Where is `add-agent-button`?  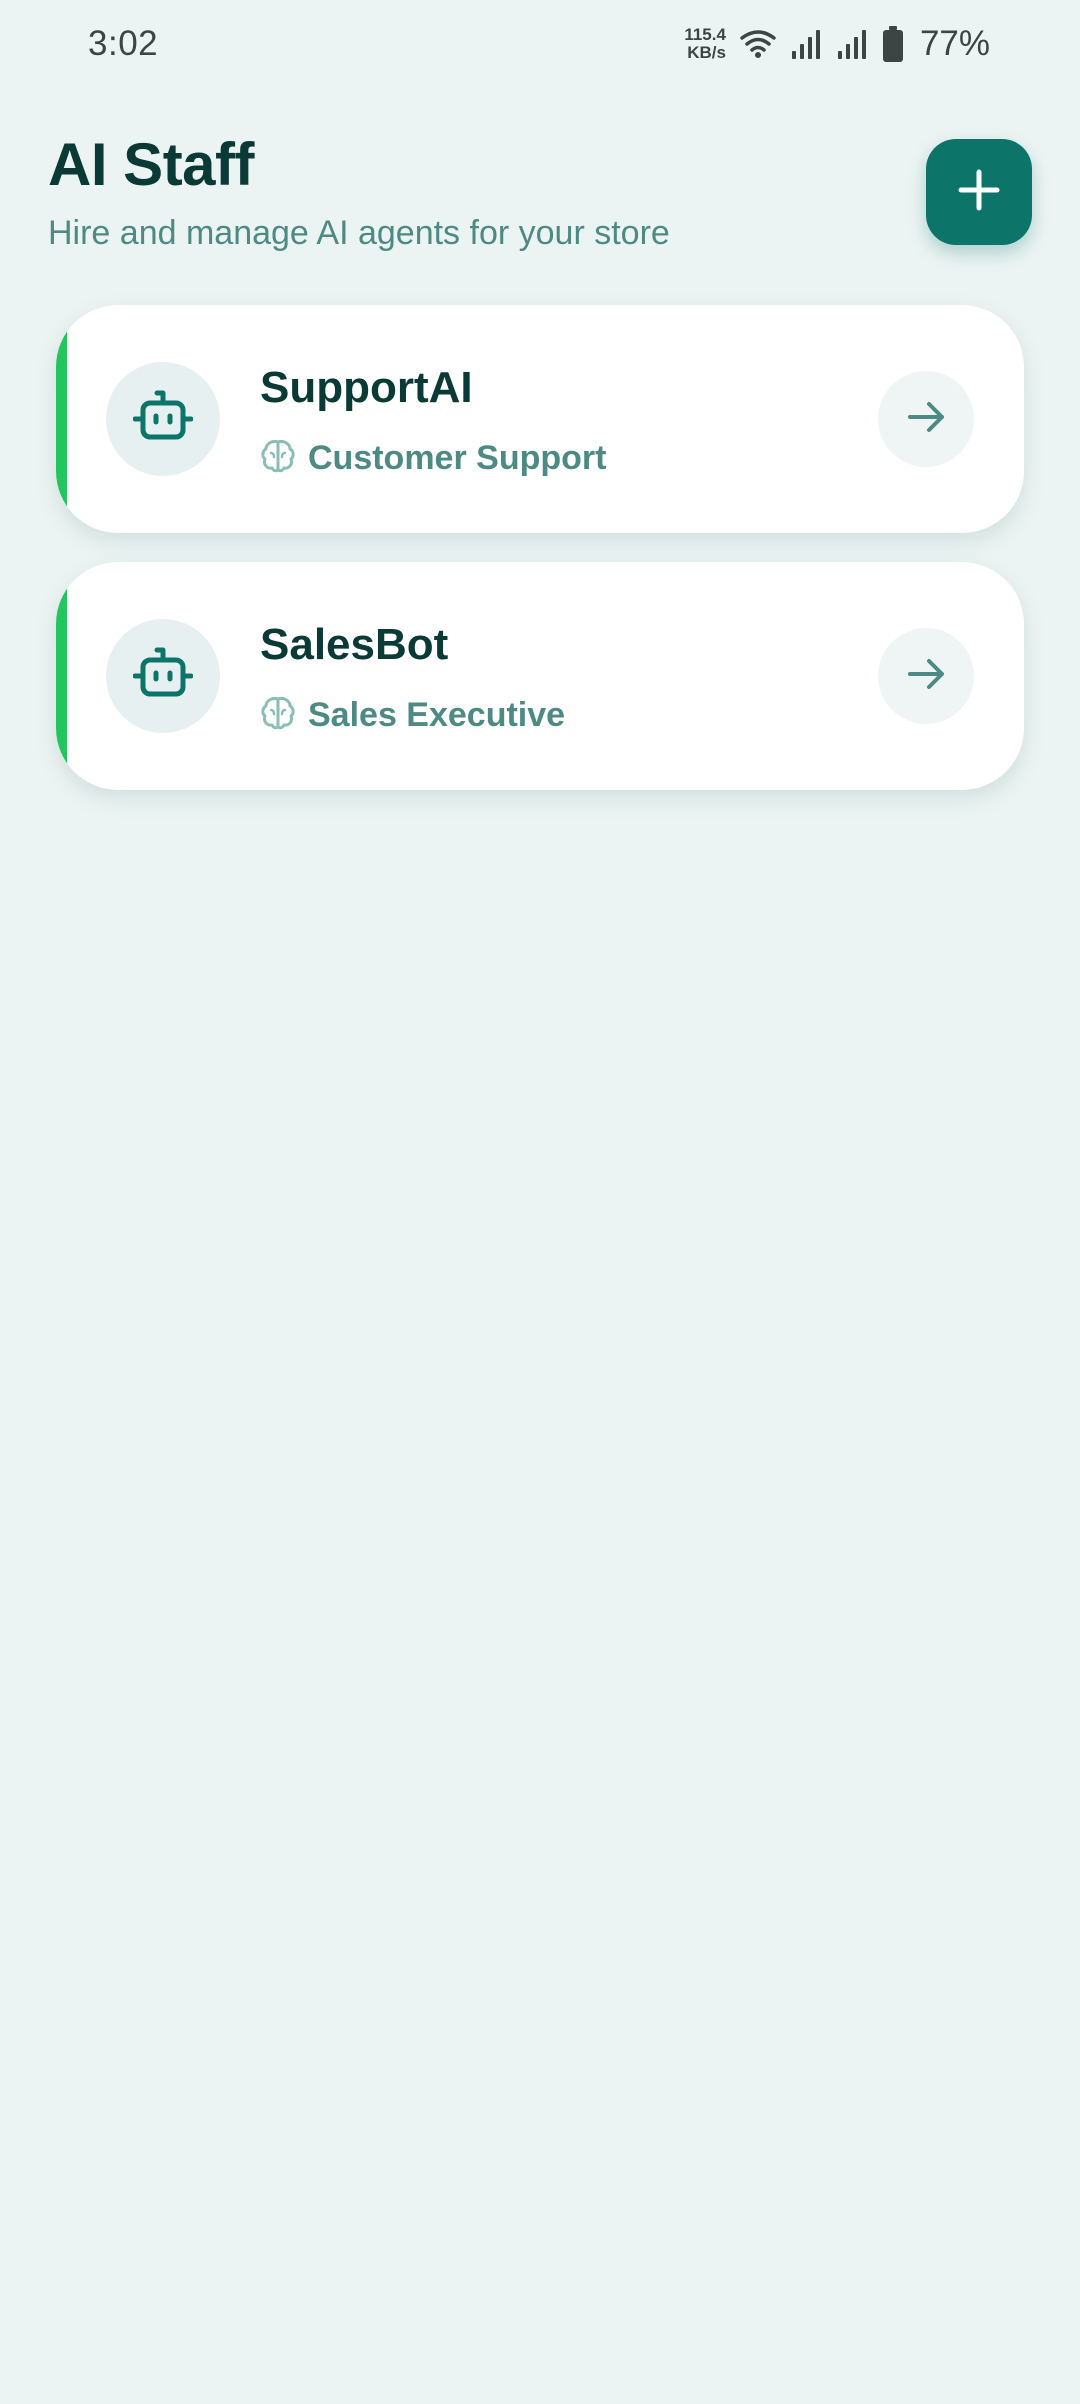 add-agent-button is located at coordinates (979, 192).